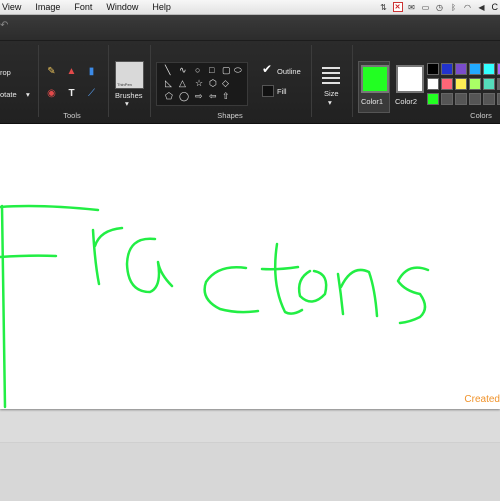  What do you see at coordinates (5, 72) in the screenshot?
I see `crop-button: rop` at bounding box center [5, 72].